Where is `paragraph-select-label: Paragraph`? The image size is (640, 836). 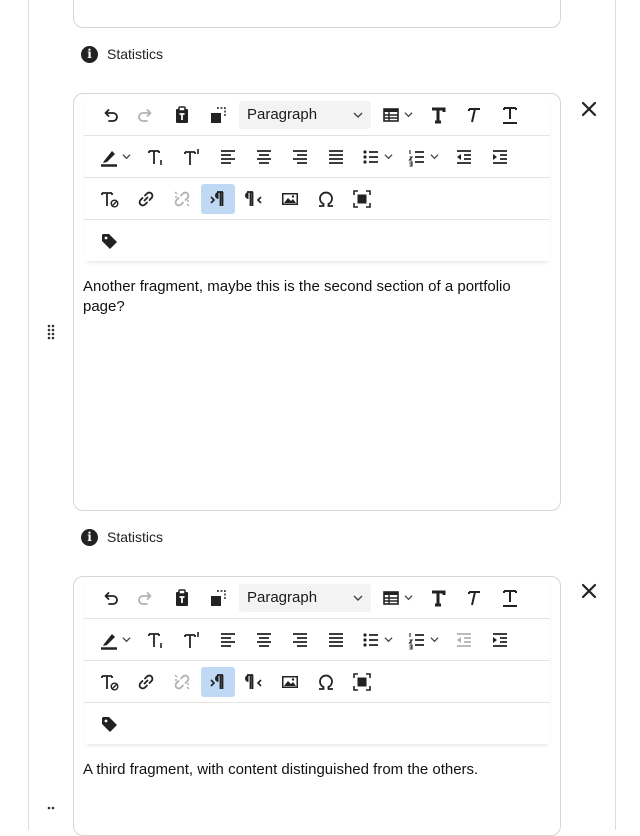
paragraph-select-label: Paragraph is located at coordinates (282, 114).